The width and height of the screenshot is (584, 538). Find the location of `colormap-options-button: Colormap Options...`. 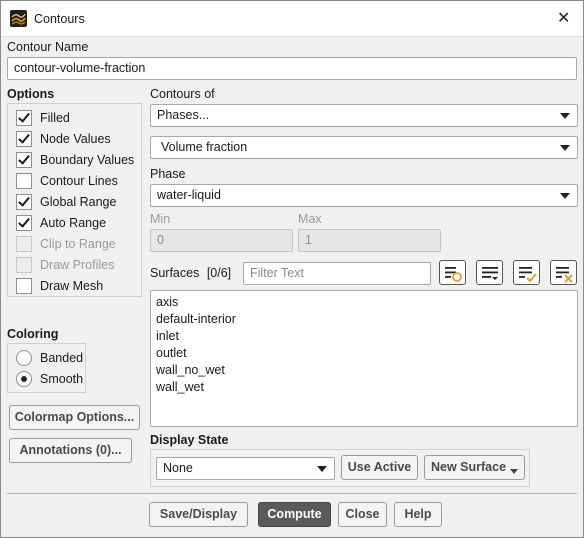

colormap-options-button: Colormap Options... is located at coordinates (74, 417).